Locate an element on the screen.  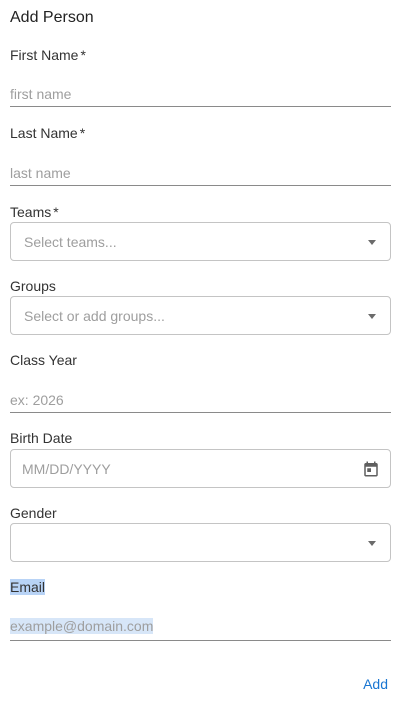
birth-date-label: Birth Date is located at coordinates (41, 438).